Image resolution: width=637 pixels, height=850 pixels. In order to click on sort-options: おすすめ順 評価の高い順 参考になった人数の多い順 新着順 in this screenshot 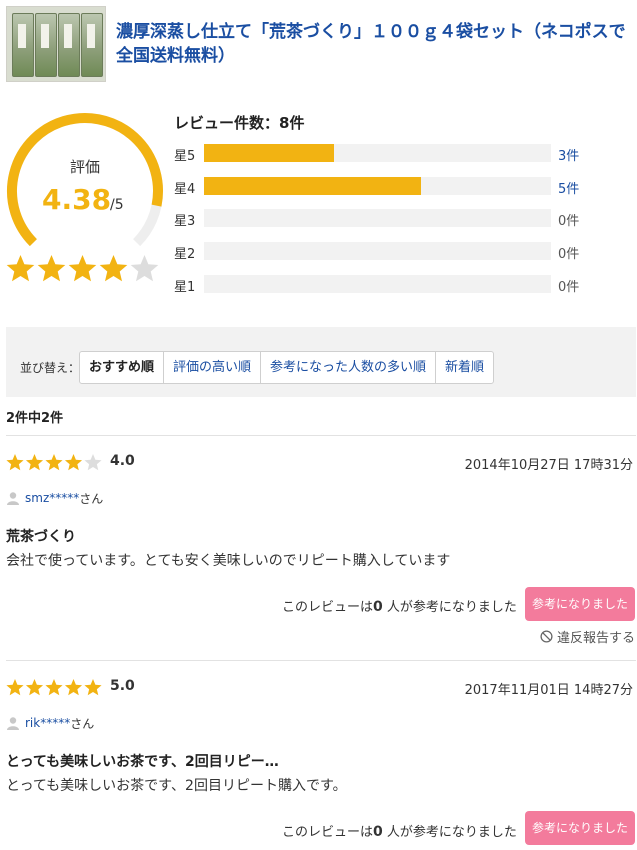, I will do `click(287, 367)`.